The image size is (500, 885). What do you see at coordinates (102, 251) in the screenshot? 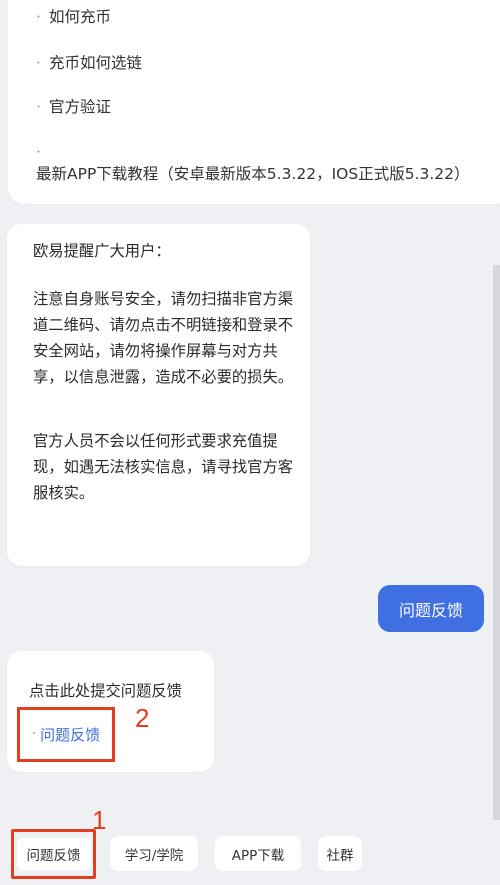
I see `notice-greeting: 欧易提醒广大用户：` at bounding box center [102, 251].